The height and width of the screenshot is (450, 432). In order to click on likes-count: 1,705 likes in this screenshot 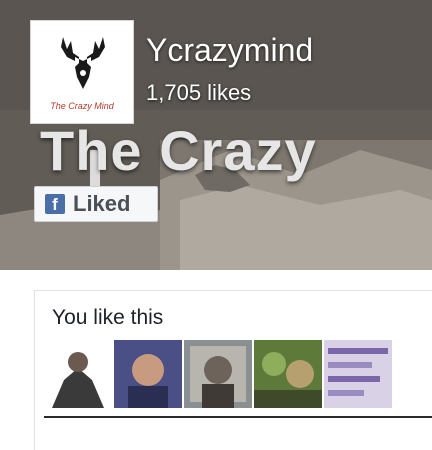, I will do `click(199, 92)`.